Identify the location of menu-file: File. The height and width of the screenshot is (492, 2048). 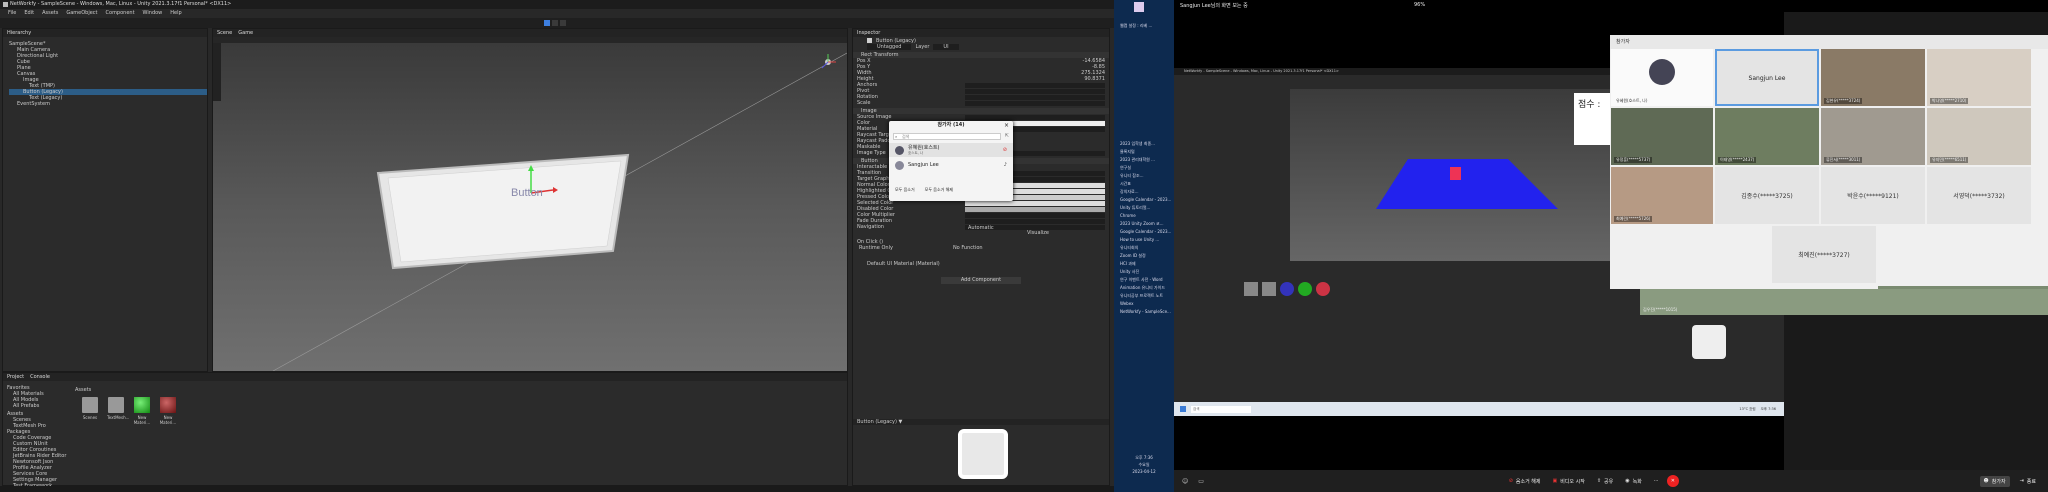
(12, 13).